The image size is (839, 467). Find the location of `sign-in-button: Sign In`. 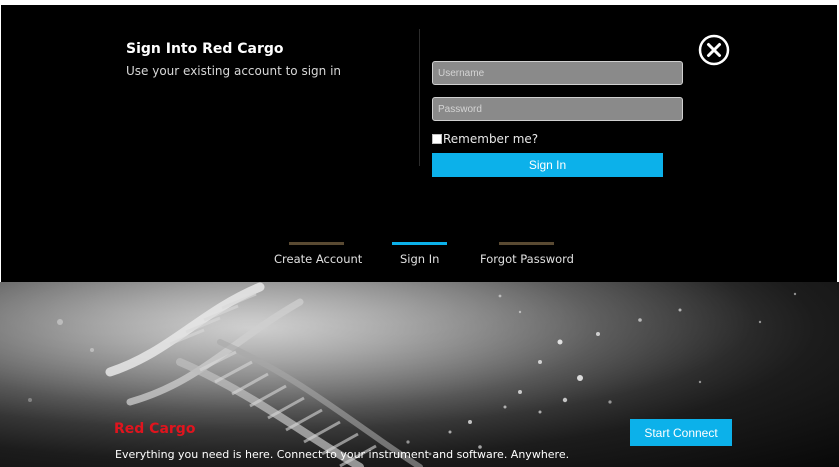

sign-in-button: Sign In is located at coordinates (547, 165).